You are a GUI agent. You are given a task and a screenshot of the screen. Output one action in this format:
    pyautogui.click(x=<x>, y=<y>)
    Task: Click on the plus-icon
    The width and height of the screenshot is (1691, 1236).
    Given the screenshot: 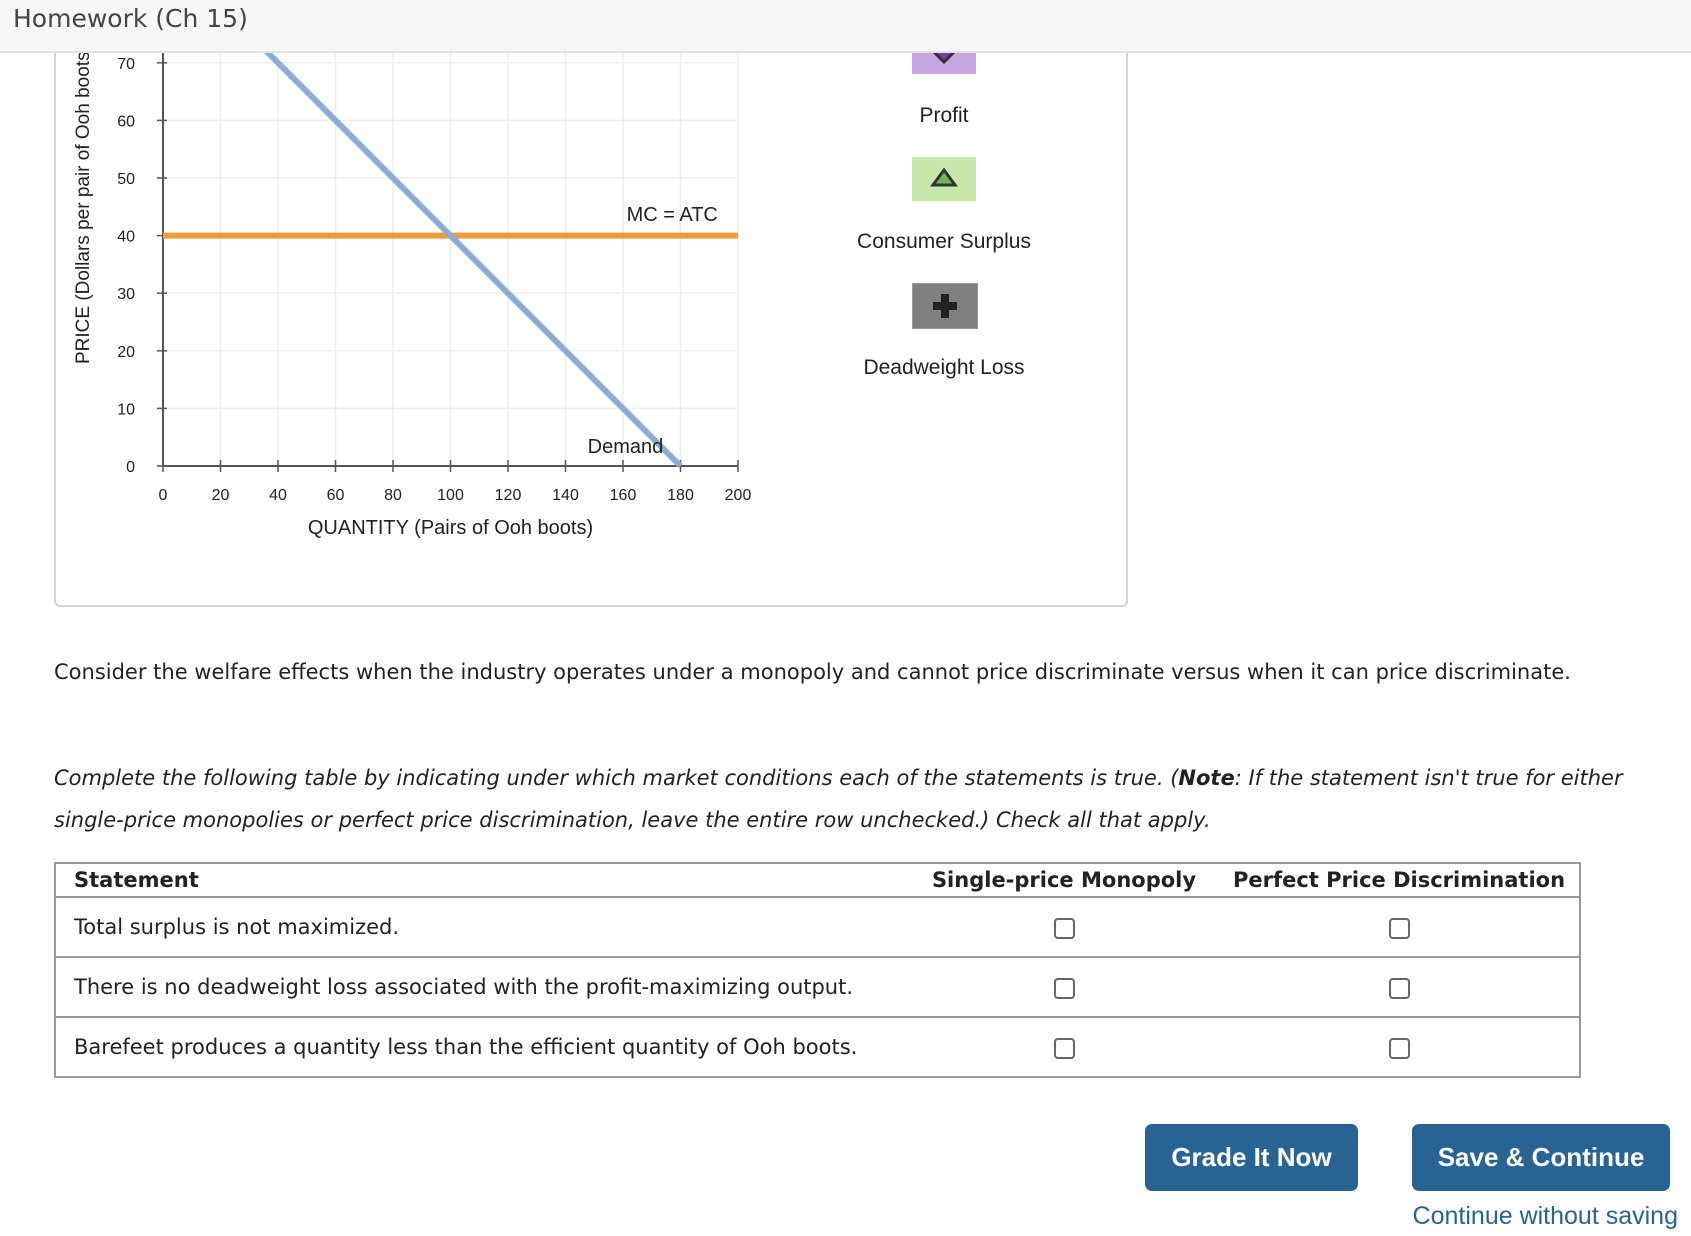 What is the action you would take?
    pyautogui.click(x=945, y=306)
    